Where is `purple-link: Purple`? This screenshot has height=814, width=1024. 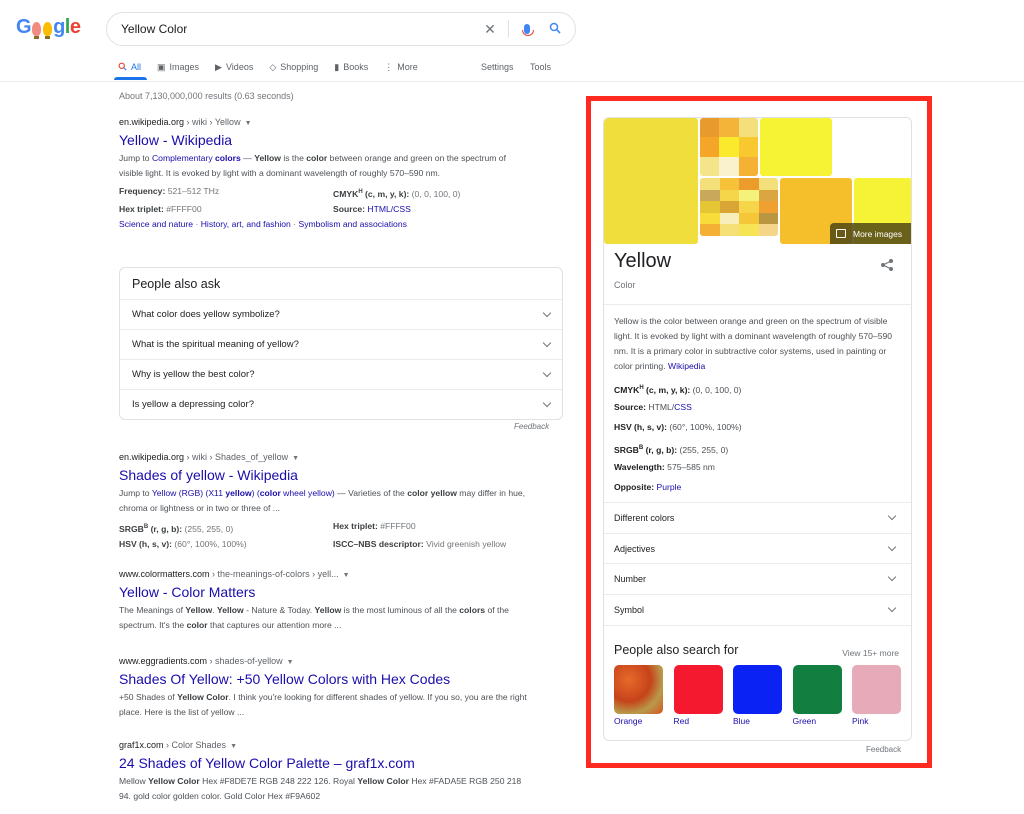 purple-link: Purple is located at coordinates (669, 487).